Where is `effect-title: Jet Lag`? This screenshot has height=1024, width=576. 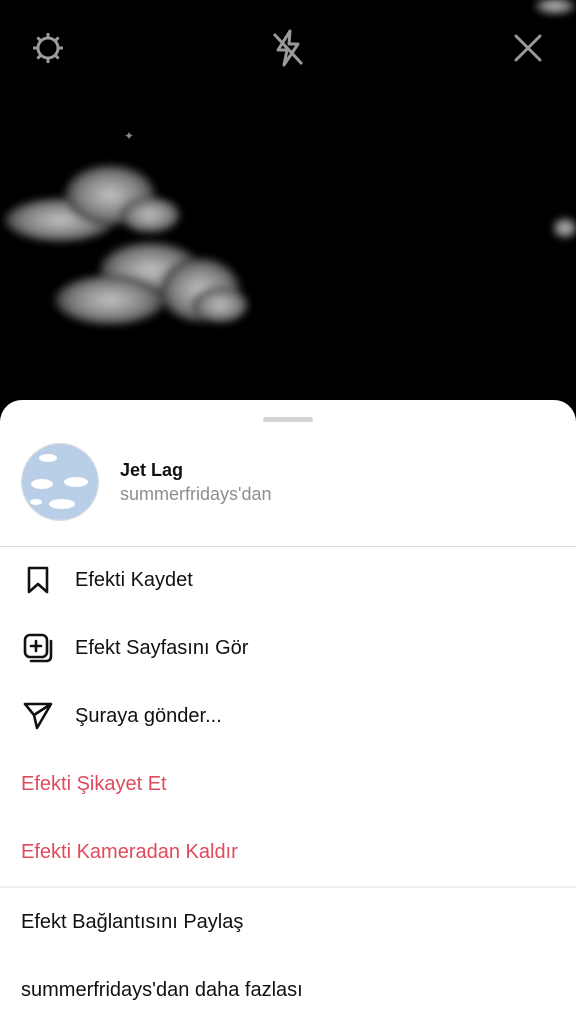 effect-title: Jet Lag is located at coordinates (152, 470).